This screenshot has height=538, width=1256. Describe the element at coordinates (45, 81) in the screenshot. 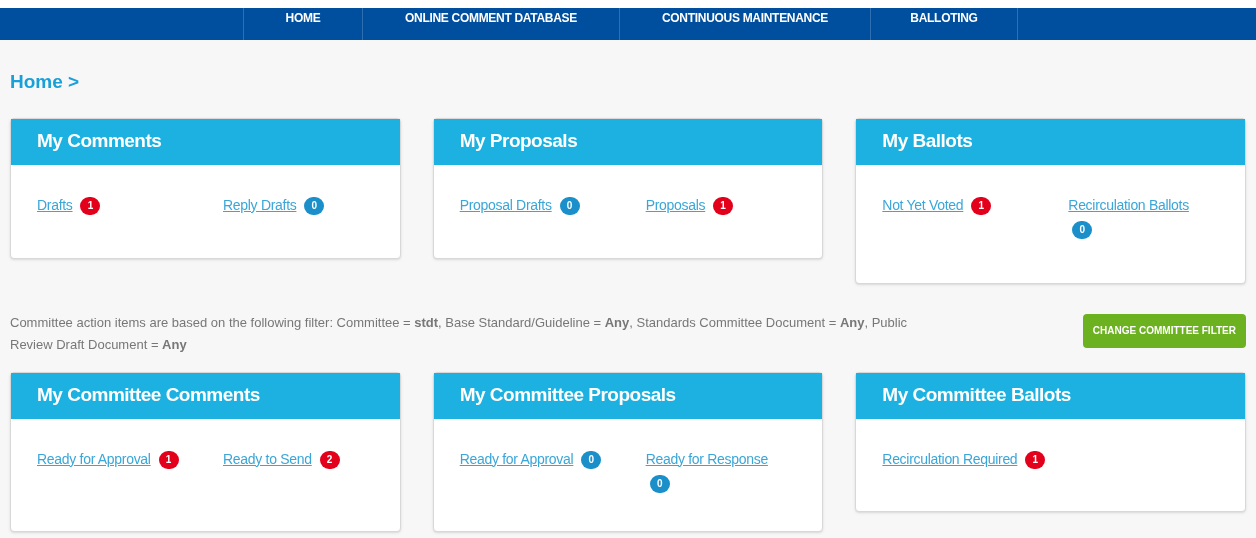

I see `breadcrumb-link: Home >` at that location.